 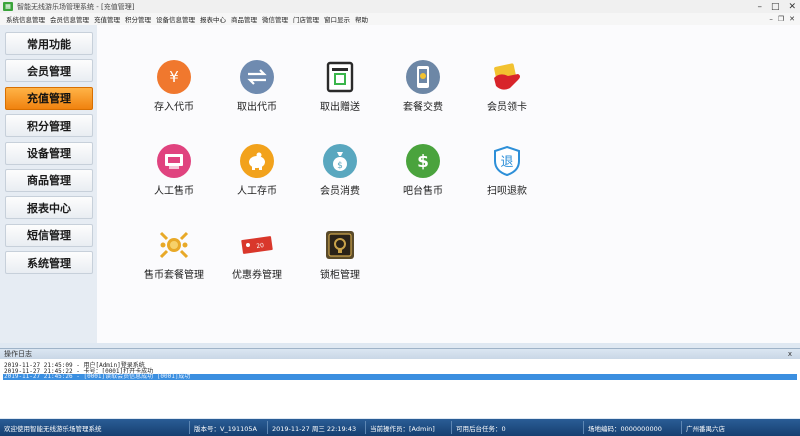 I want to click on menu-help: 帮助, so click(x=361, y=19).